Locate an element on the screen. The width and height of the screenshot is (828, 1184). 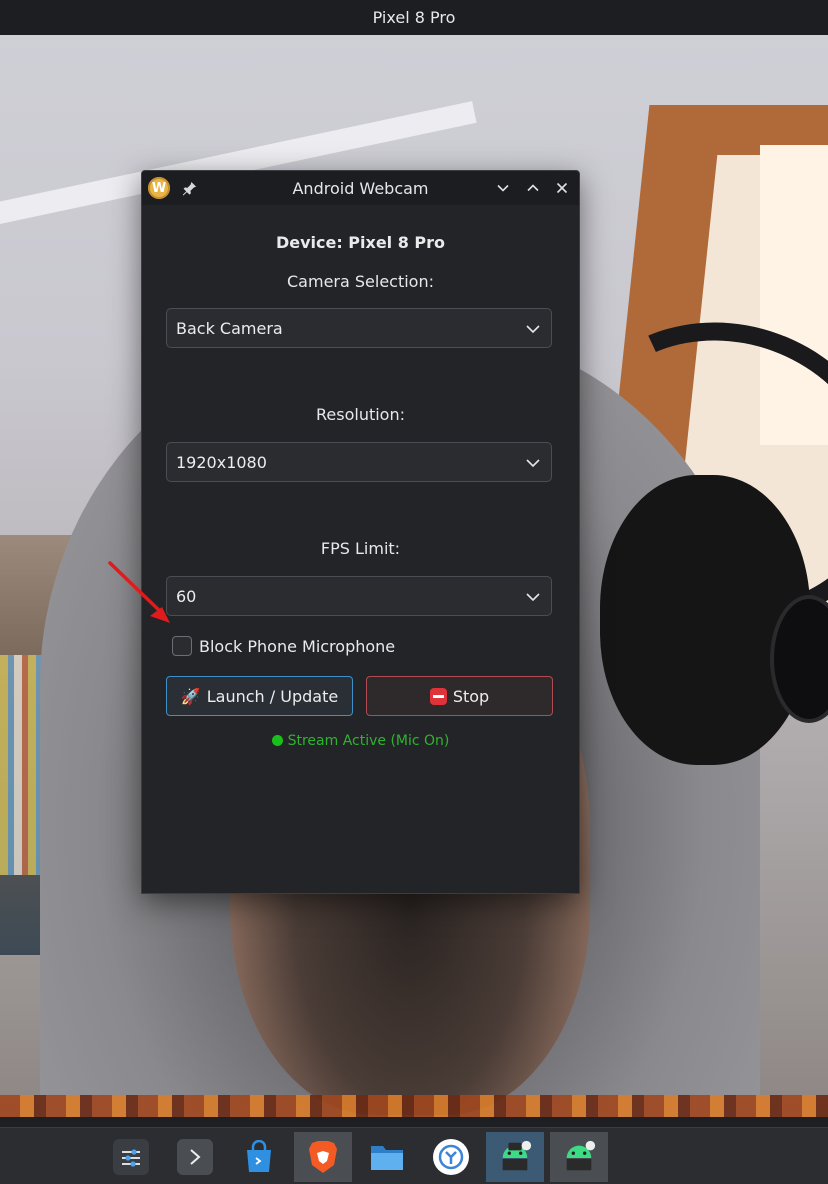
rug-strip is located at coordinates (414, 1106).